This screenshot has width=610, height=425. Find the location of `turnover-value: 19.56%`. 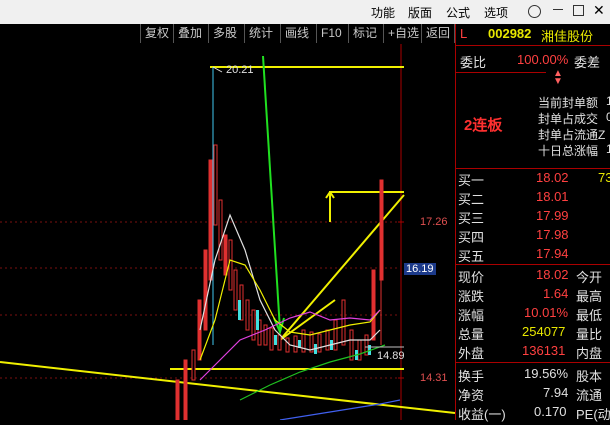

turnover-value: 19.56% is located at coordinates (546, 373).